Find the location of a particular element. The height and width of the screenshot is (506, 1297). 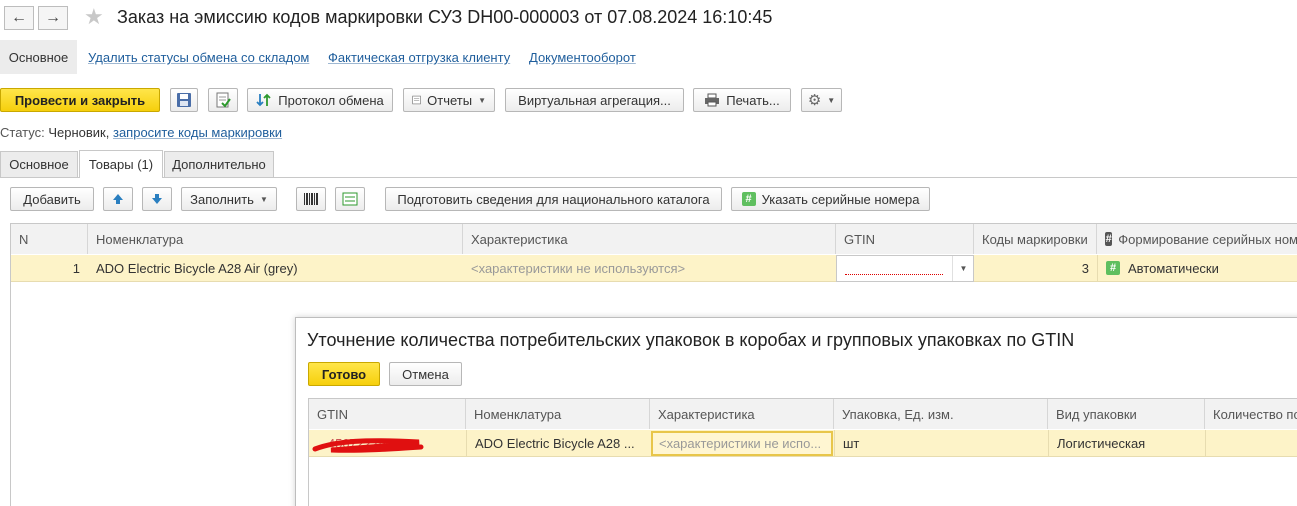

row-characteristic: <характеристики не используются> is located at coordinates (649, 268).